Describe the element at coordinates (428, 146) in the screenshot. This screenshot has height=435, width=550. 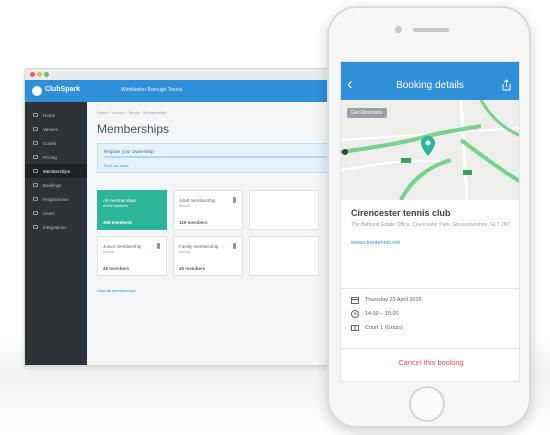
I see `map-pin-icon` at that location.